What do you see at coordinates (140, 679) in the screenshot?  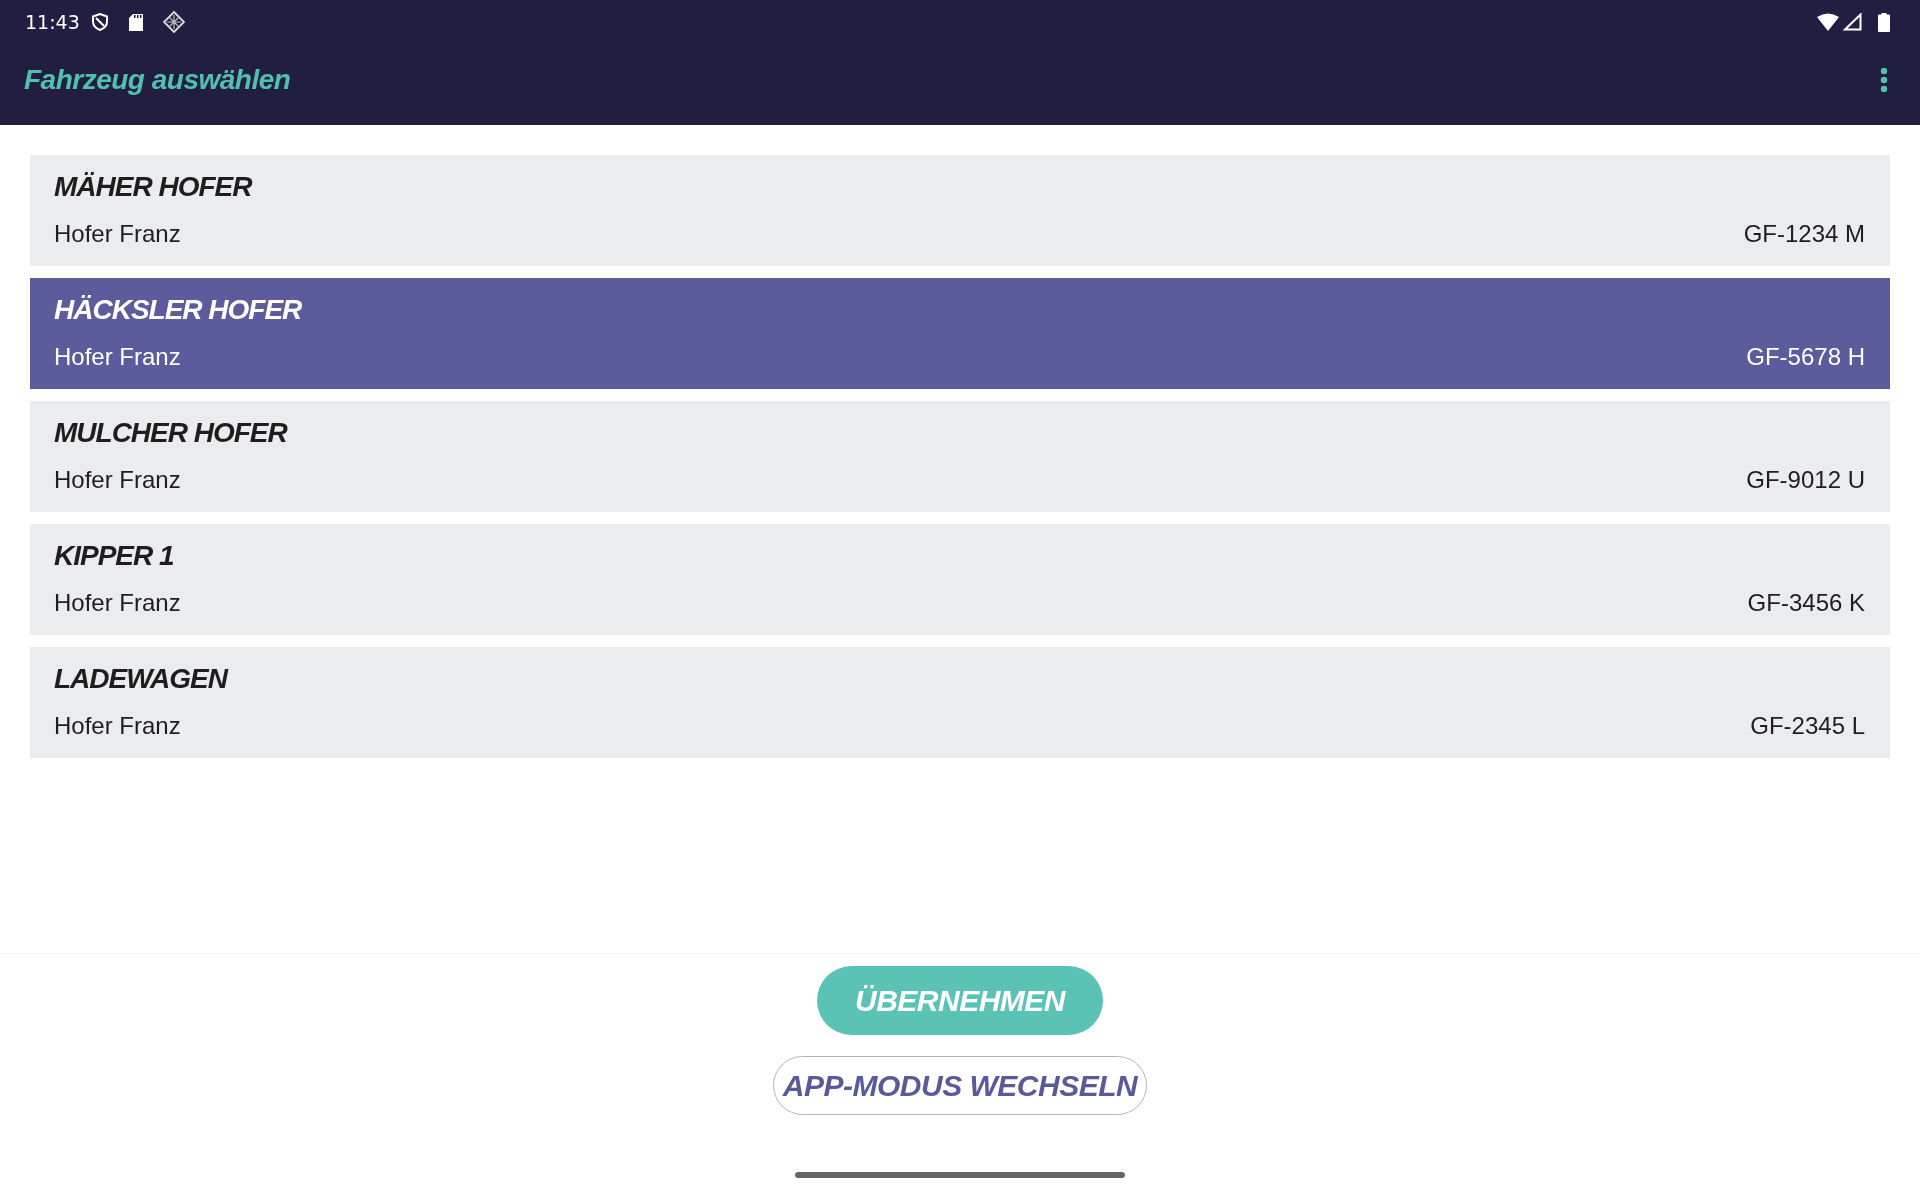 I see `vehicle-name: LADEWAGEN` at bounding box center [140, 679].